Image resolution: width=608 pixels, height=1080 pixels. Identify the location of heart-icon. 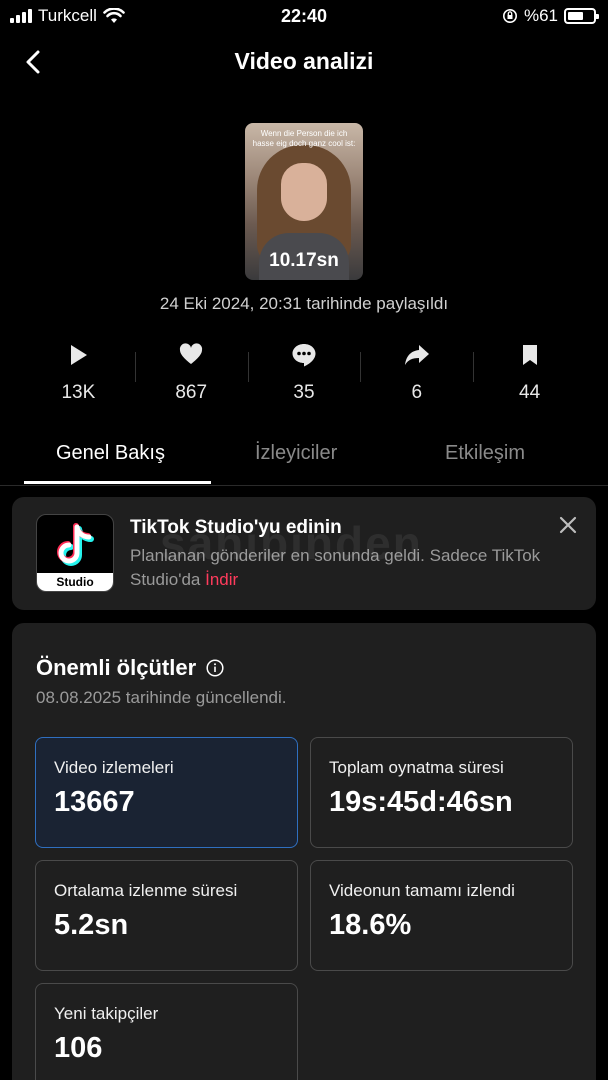
(191, 353).